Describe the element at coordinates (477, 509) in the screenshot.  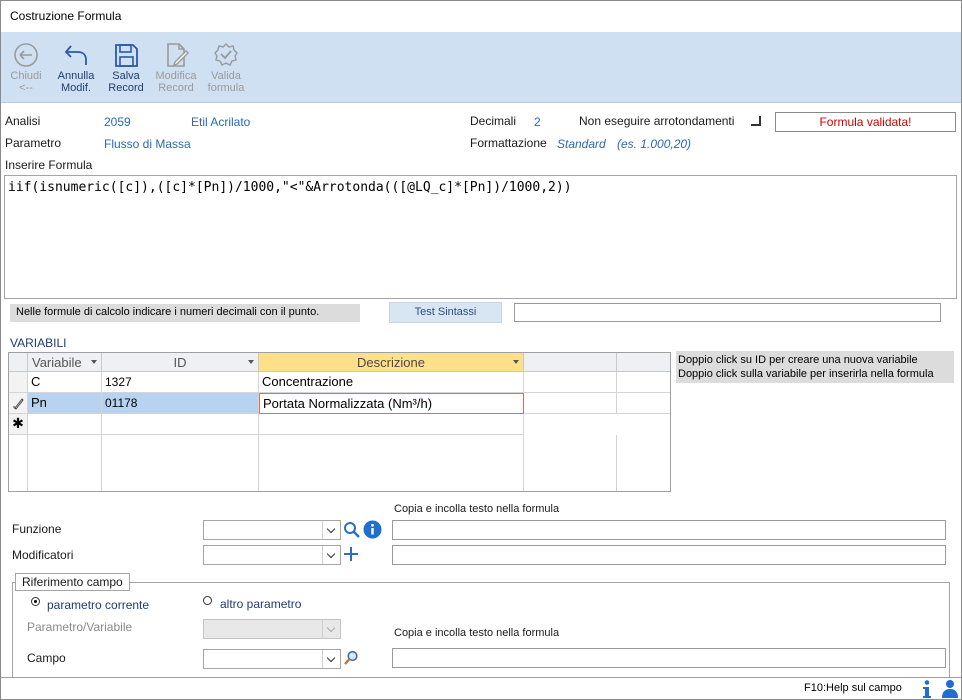
I see `copy-paste-label: Copia e incolla testo nella formula` at that location.